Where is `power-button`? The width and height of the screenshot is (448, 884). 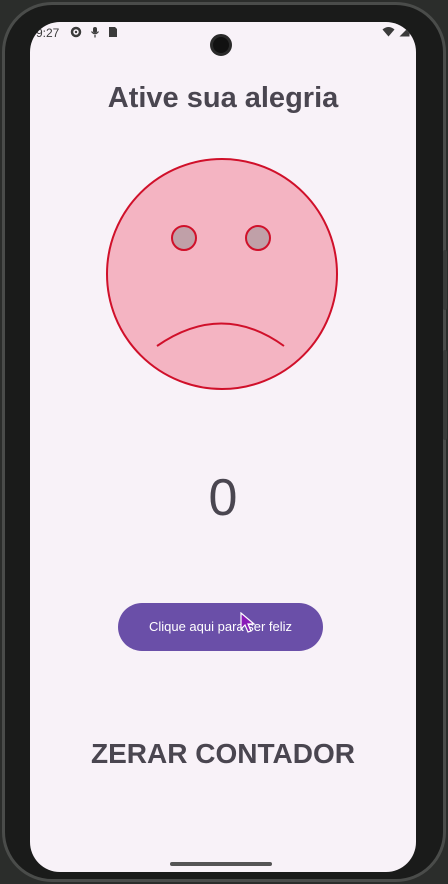 power-button is located at coordinates (445, 280).